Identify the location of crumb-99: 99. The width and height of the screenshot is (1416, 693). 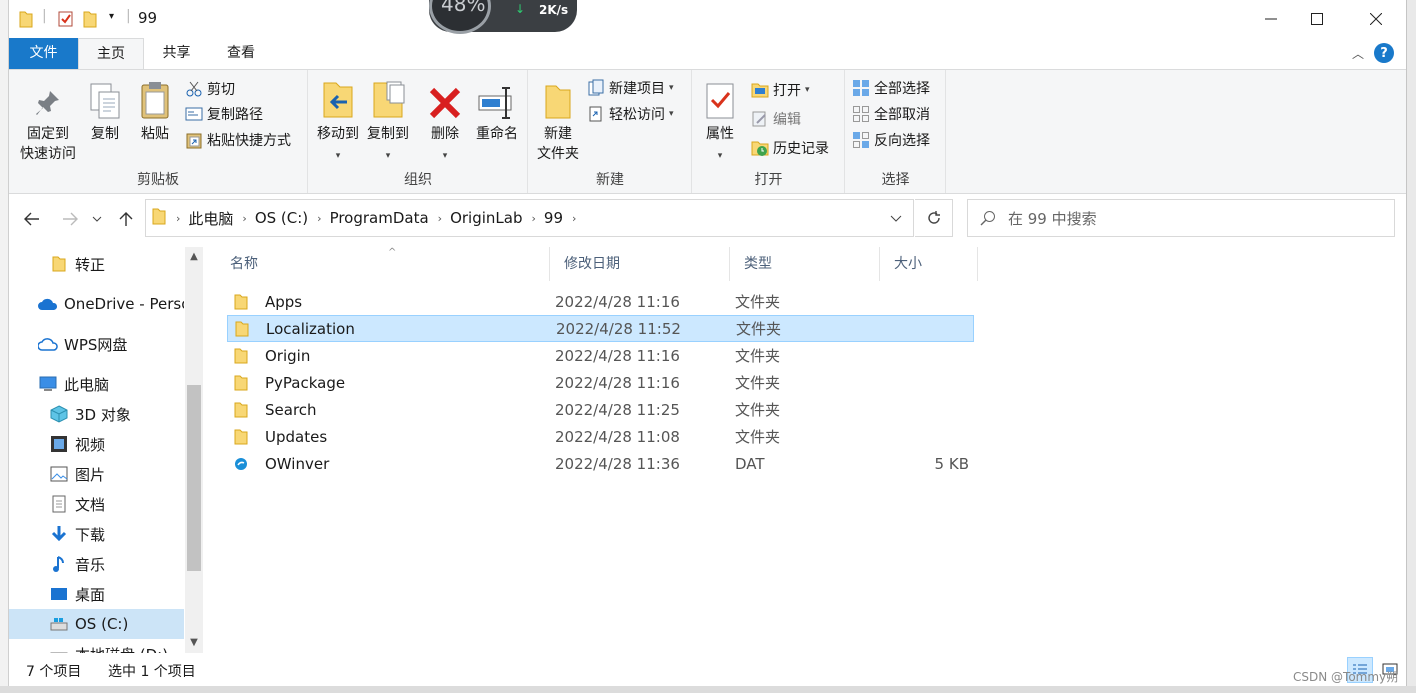
(554, 218).